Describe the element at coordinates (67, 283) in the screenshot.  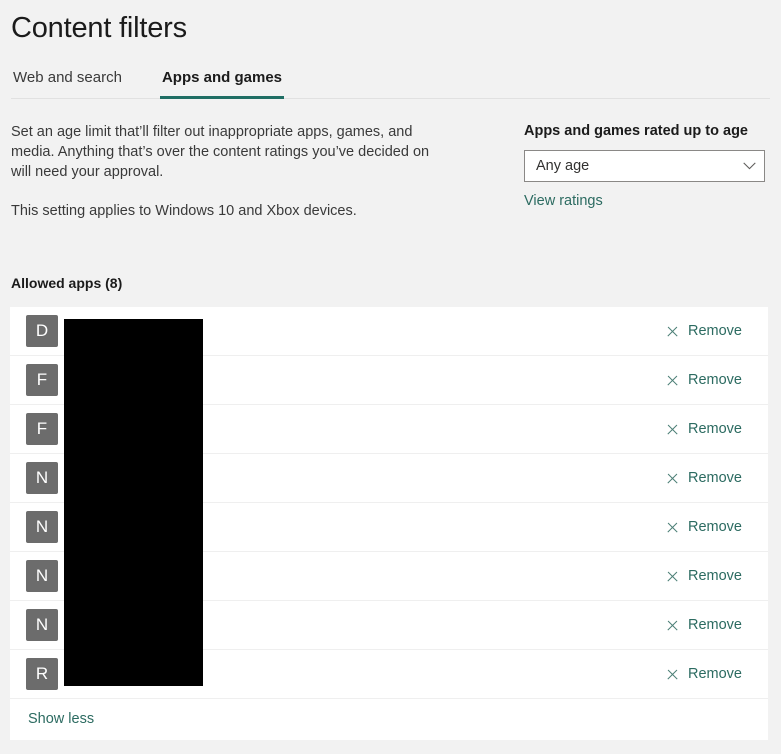
I see `allowed-apps-heading: Allowed apps (8)` at that location.